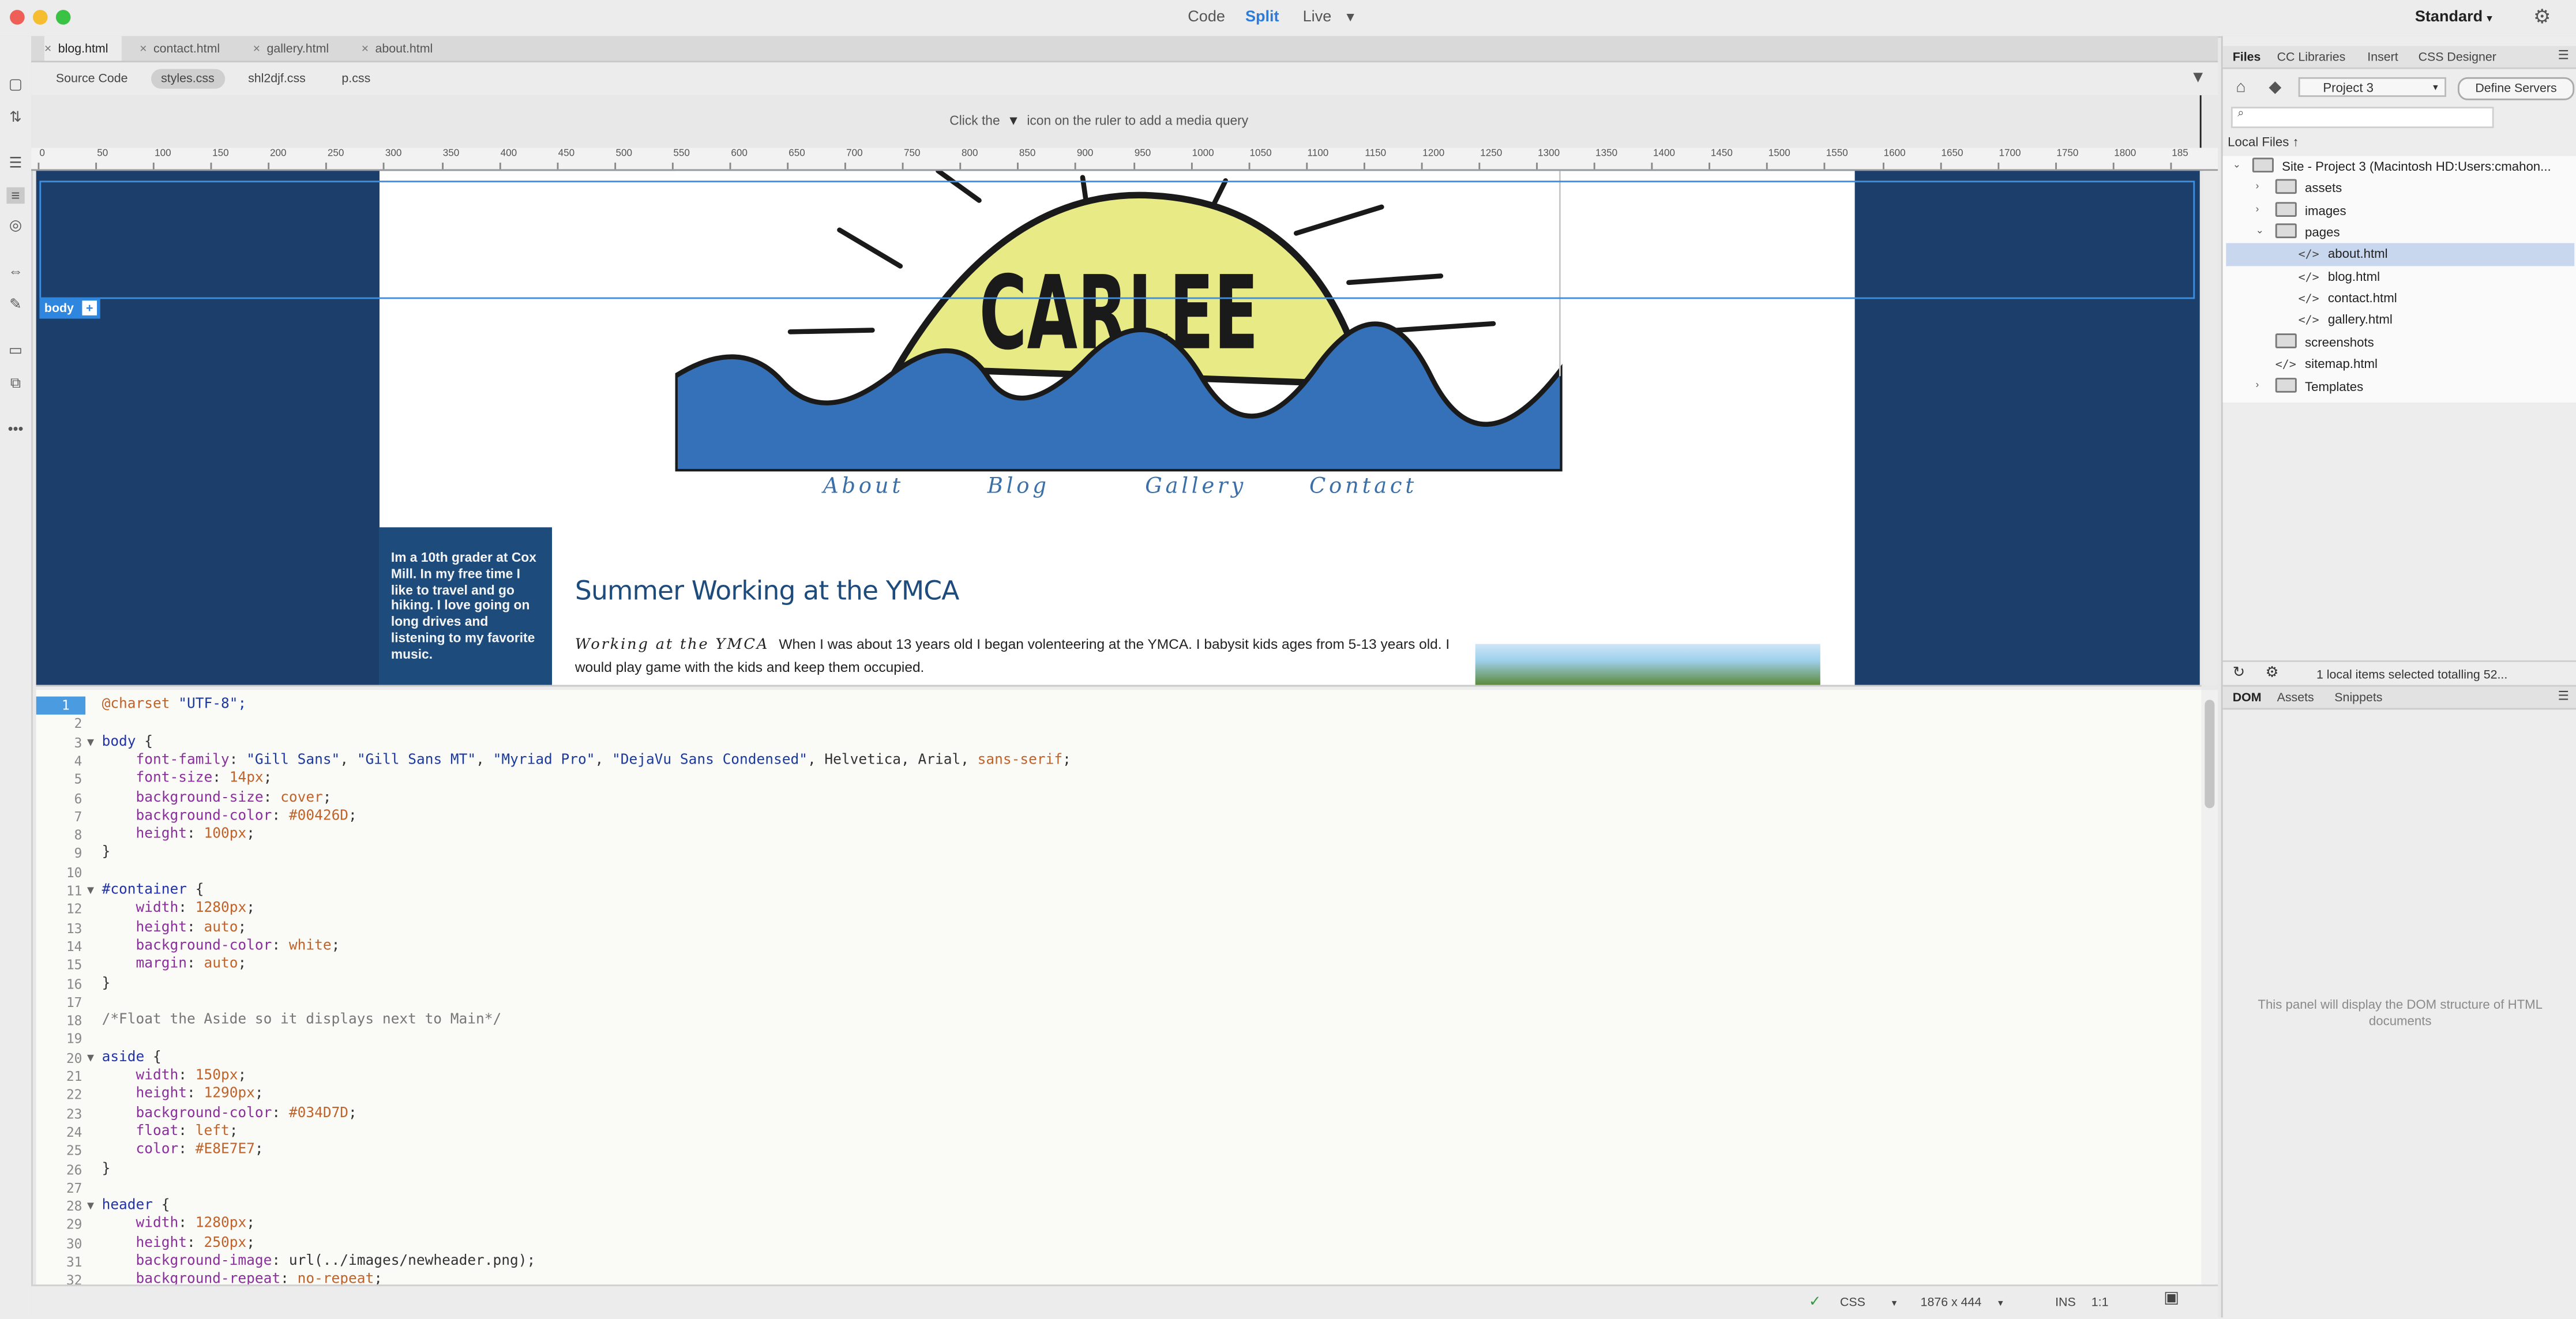 The width and height of the screenshot is (2576, 1319). I want to click on code-line: 12 width: 1280px;, so click(1119, 910).